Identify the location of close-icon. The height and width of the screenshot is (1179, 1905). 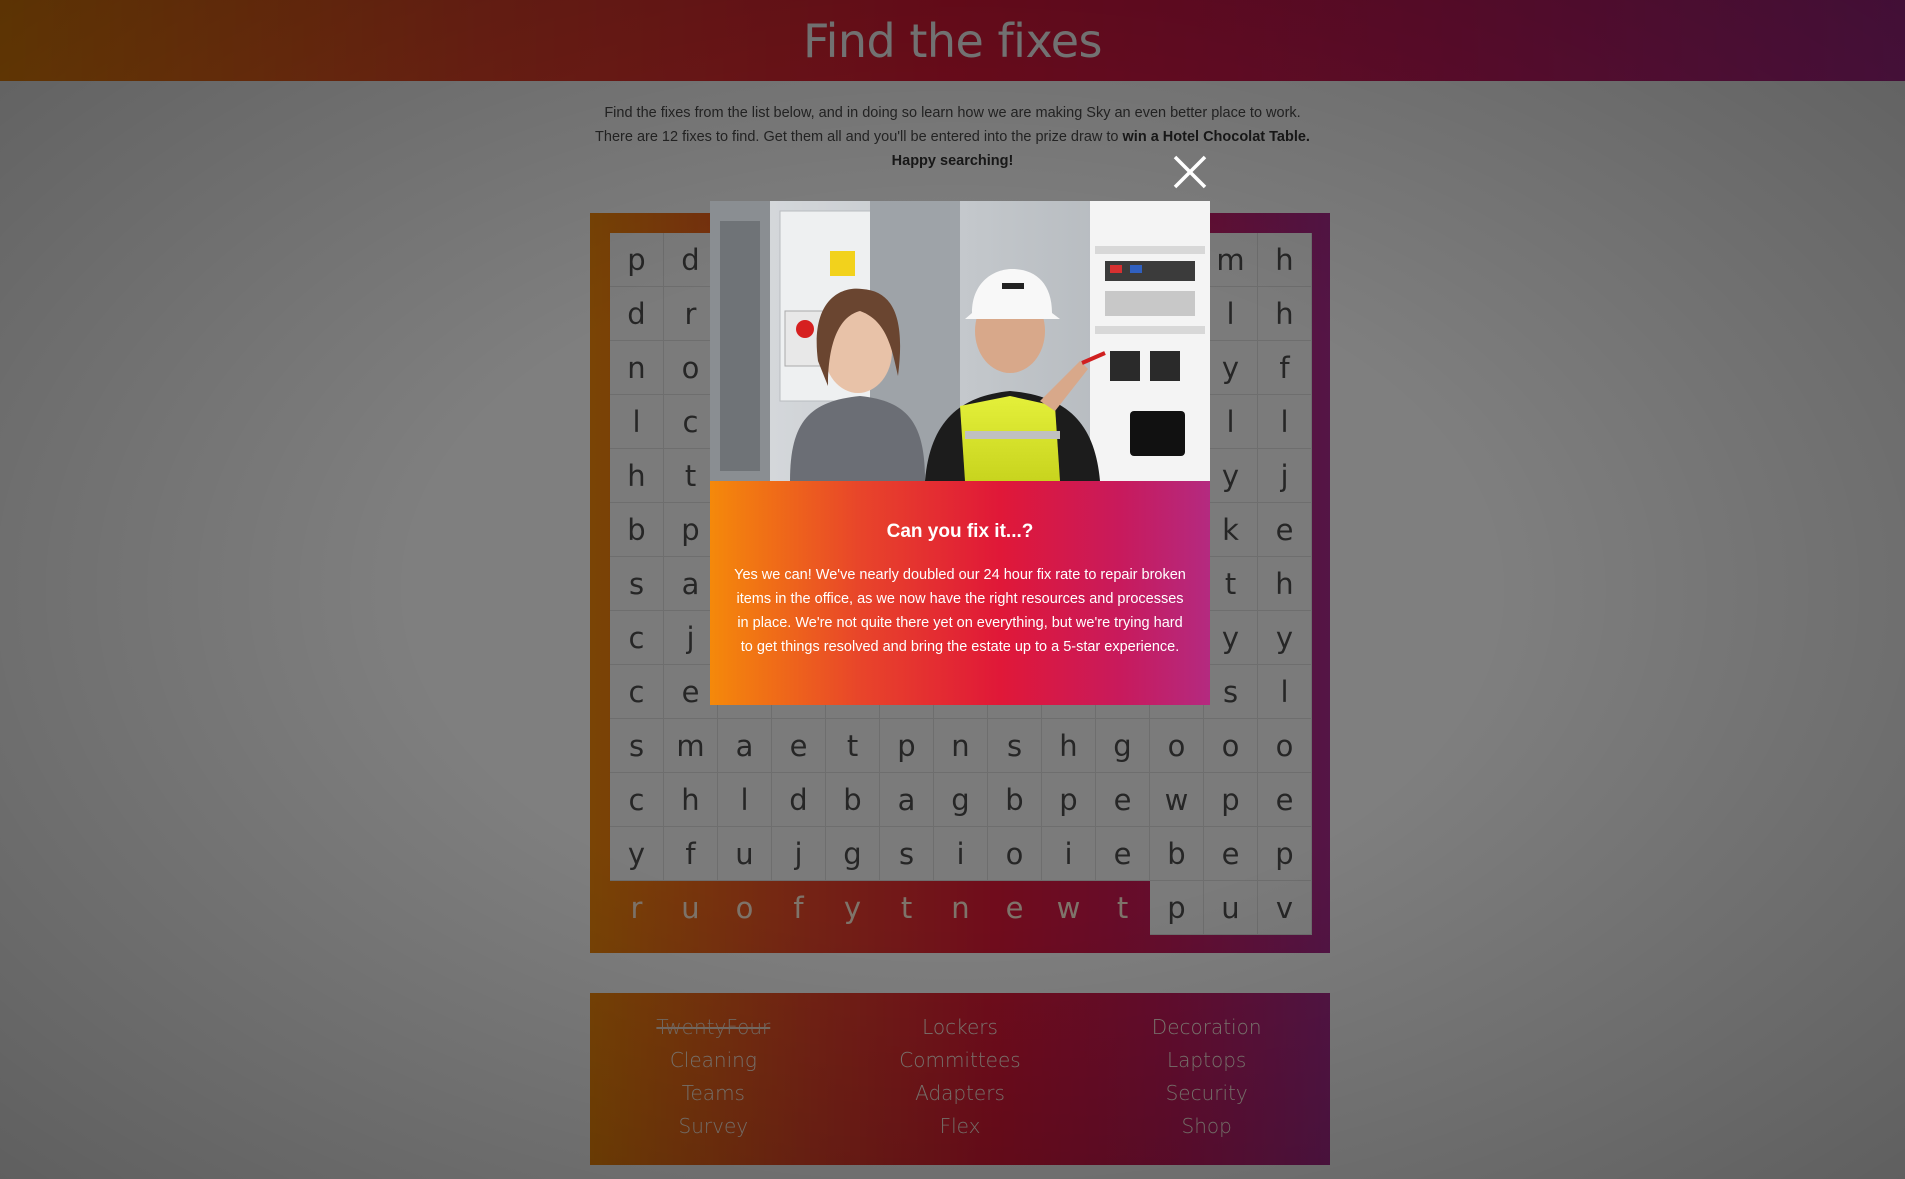
(1190, 172).